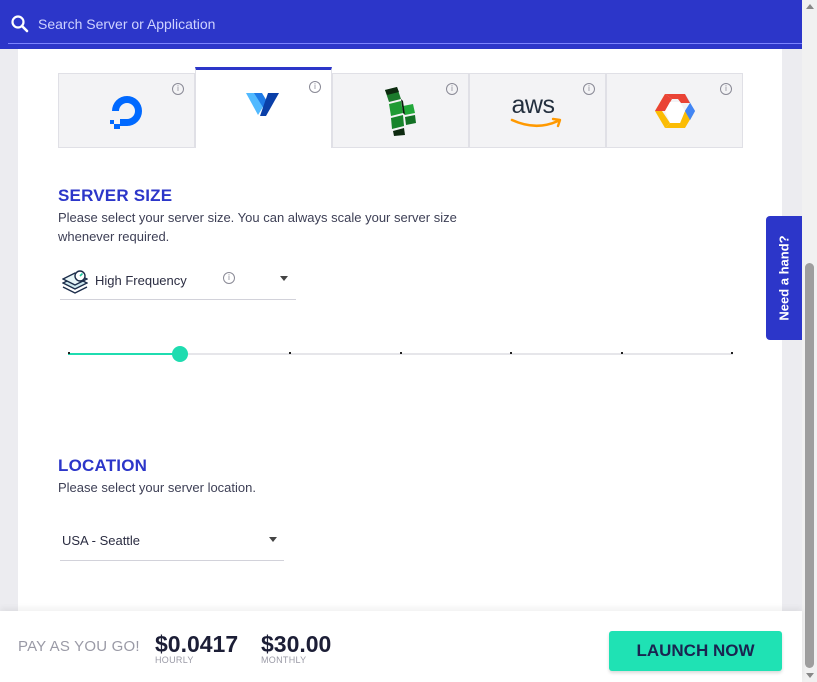 The image size is (817, 682). Describe the element at coordinates (174, 660) in the screenshot. I see `hourly-label: HOURLY` at that location.